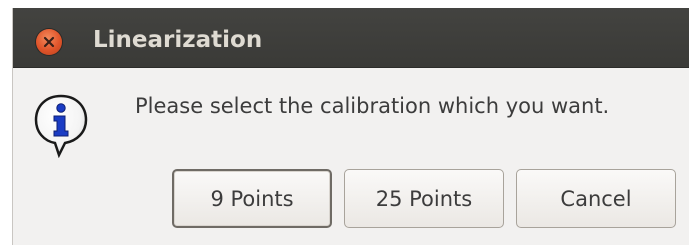  I want to click on close-icon, so click(49, 42).